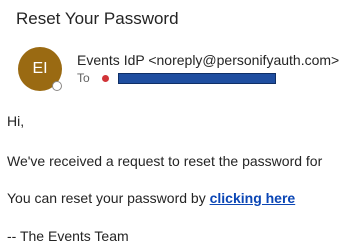 Image resolution: width=360 pixels, height=244 pixels. I want to click on recipient-row: To, so click(176, 78).